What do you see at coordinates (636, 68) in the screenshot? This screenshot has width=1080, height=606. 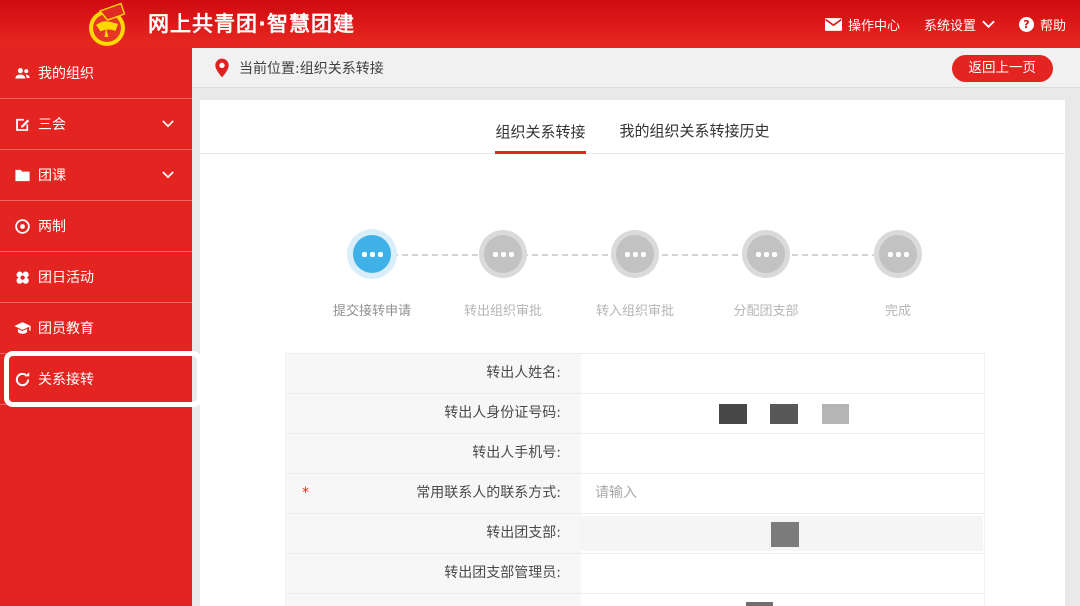 I see `breadcrumb-bar: 当前位置:组织关系转接 返回上一页` at bounding box center [636, 68].